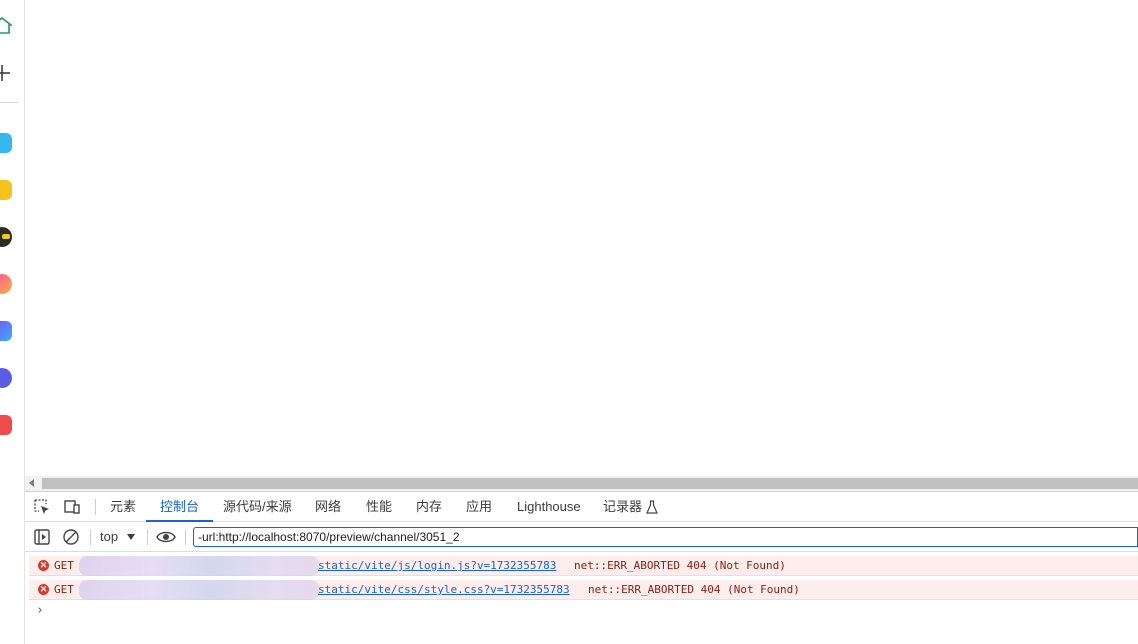 The image size is (1138, 644). What do you see at coordinates (652, 507) in the screenshot?
I see `experiment-flask-icon` at bounding box center [652, 507].